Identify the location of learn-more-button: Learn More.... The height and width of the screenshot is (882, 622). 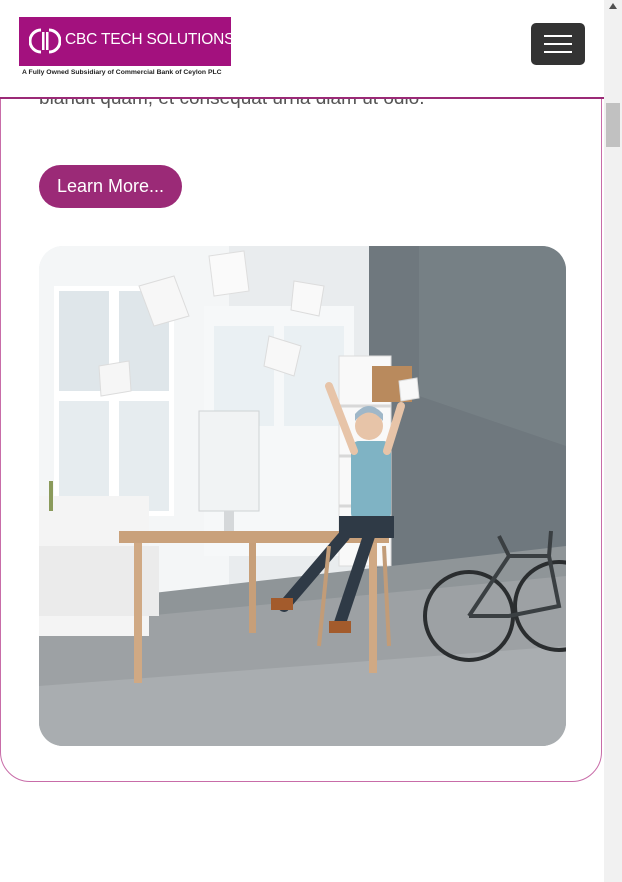
(110, 186).